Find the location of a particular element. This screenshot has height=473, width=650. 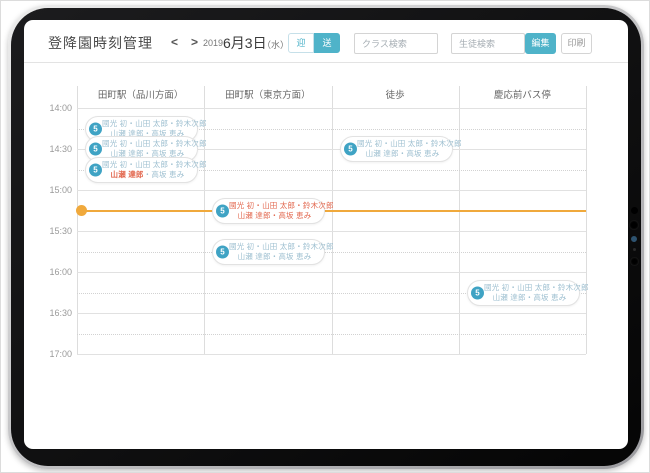

student-search-input is located at coordinates (488, 43).